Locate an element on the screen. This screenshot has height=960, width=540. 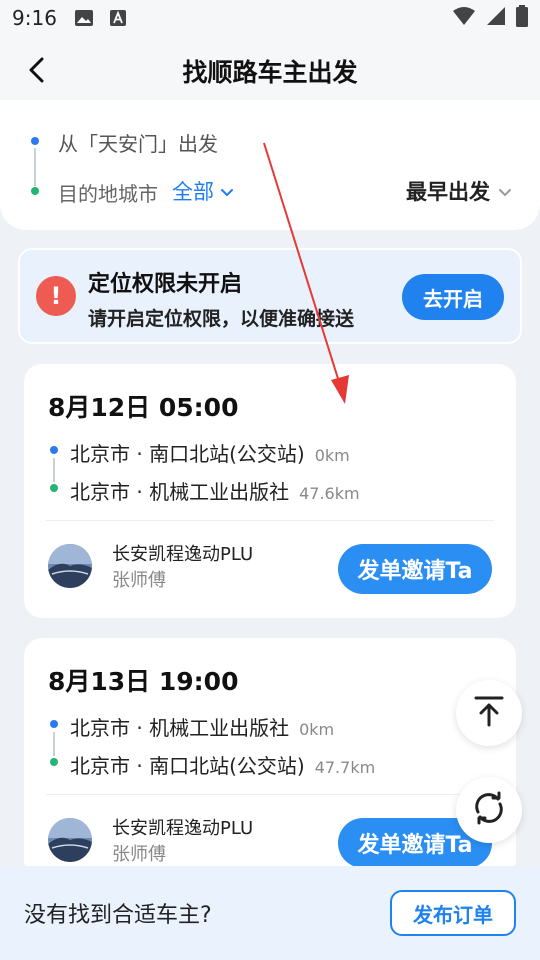
back-arrow-icon is located at coordinates (36, 72).